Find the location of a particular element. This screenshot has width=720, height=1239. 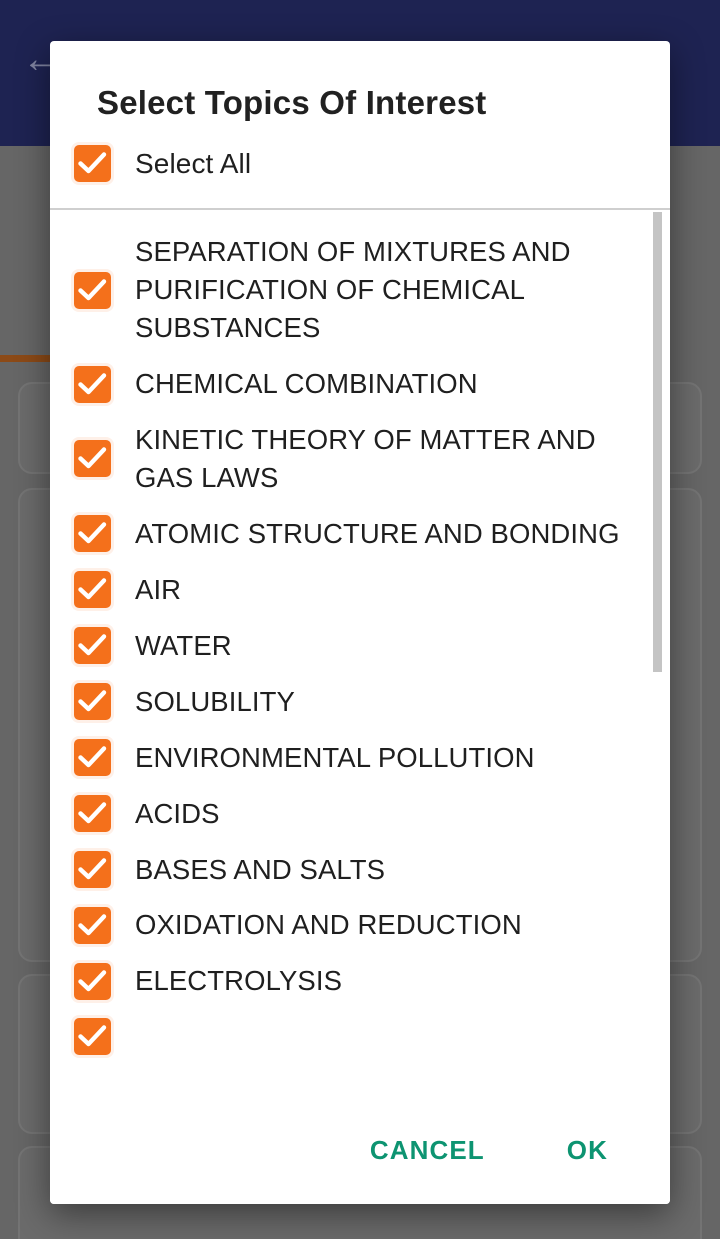

select-all-label: Select All is located at coordinates (193, 163).